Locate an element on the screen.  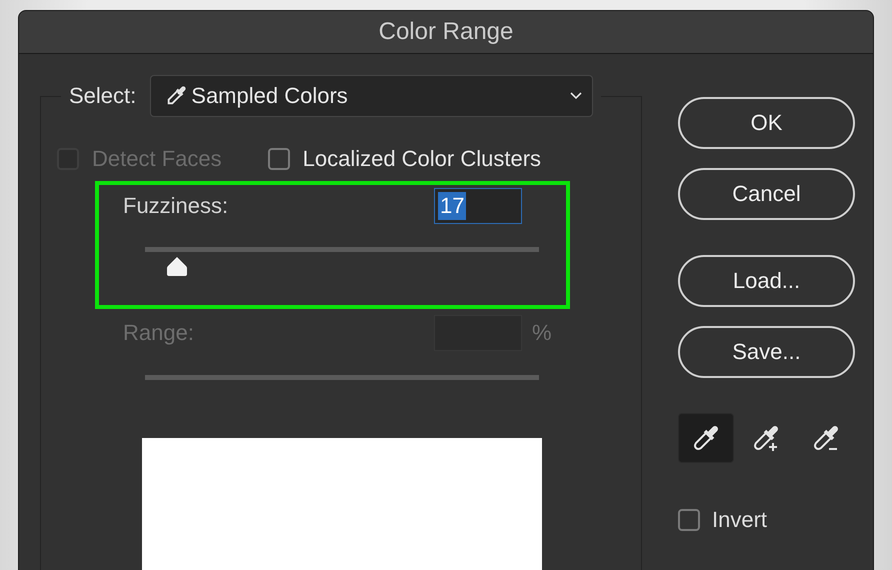
fuzziness-label: Fuzziness: is located at coordinates (175, 206).